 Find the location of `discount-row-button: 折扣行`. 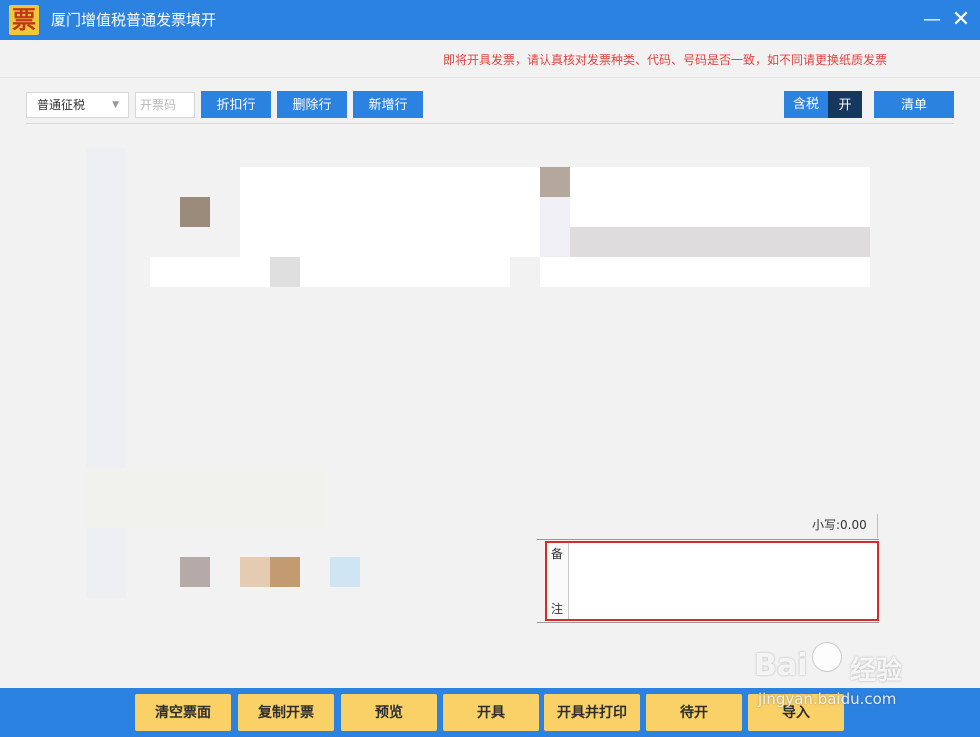

discount-row-button: 折扣行 is located at coordinates (236, 104).